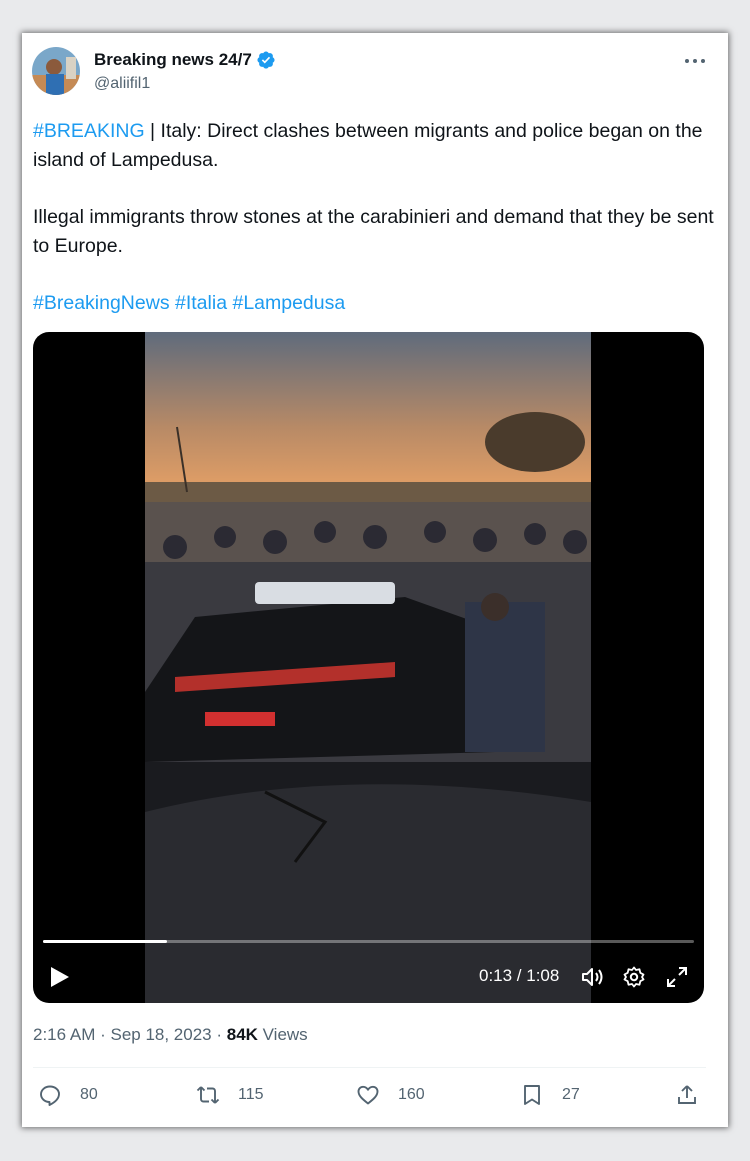 This screenshot has width=750, height=1161. What do you see at coordinates (68, 1095) in the screenshot?
I see `reply-button: 80` at bounding box center [68, 1095].